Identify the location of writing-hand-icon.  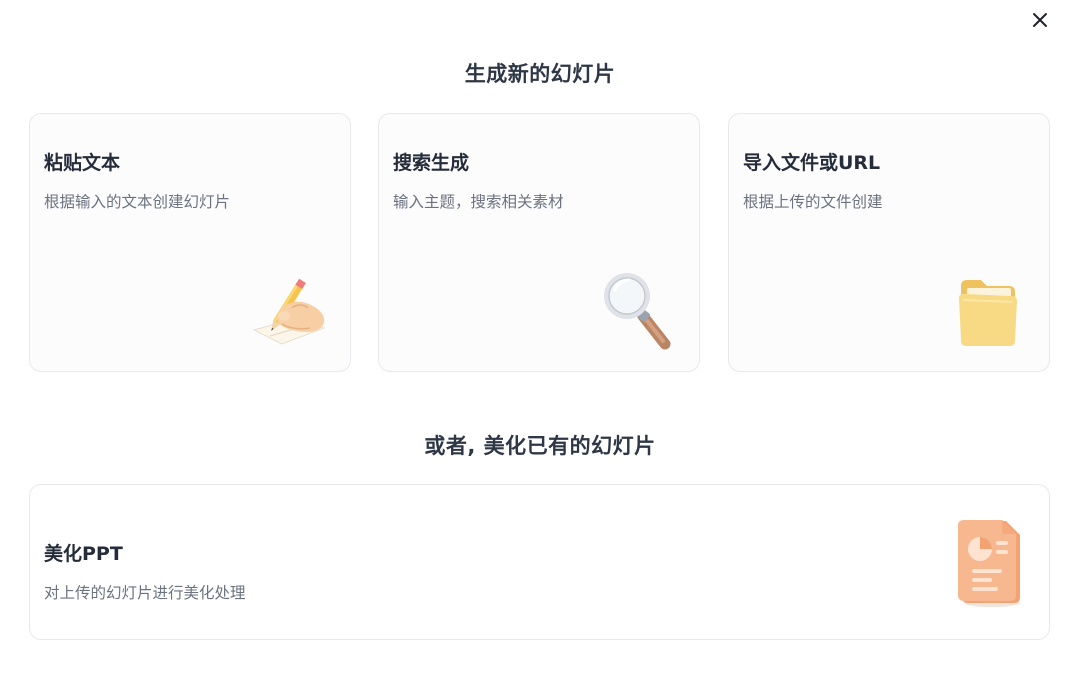
(289, 311).